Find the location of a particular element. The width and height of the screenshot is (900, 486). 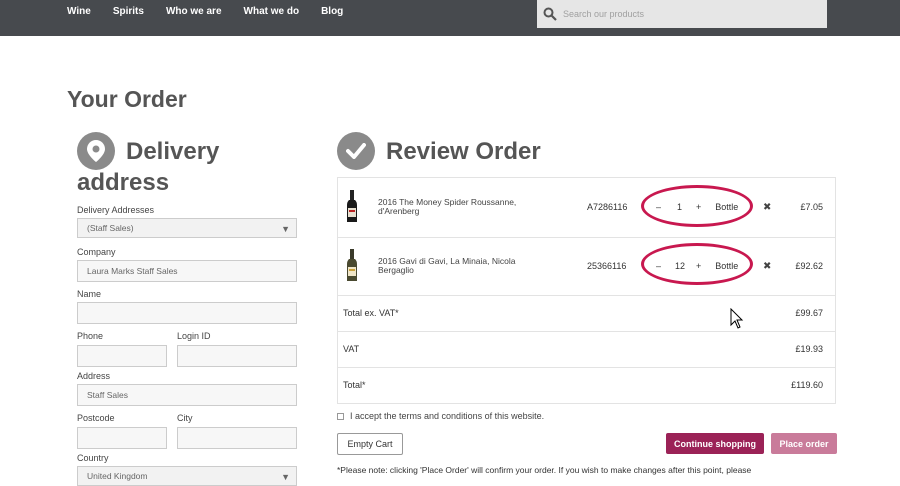

company-value: Laura Marks Staff Sales is located at coordinates (132, 271).